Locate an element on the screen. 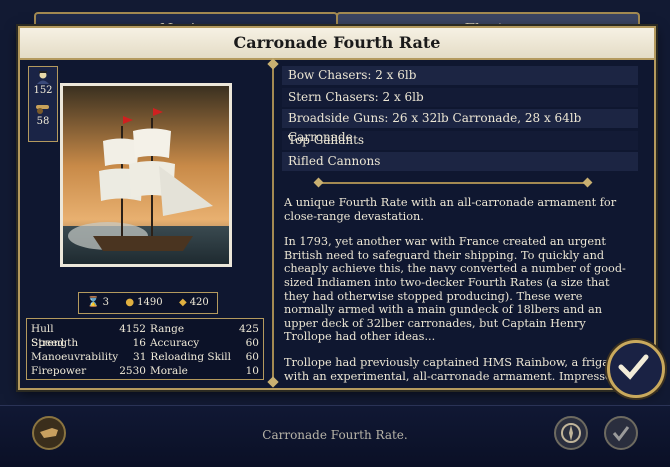 Image resolution: width=670 pixels, height=467 pixels. stats-row: Firepower 2530 Morale 10 is located at coordinates (145, 371).